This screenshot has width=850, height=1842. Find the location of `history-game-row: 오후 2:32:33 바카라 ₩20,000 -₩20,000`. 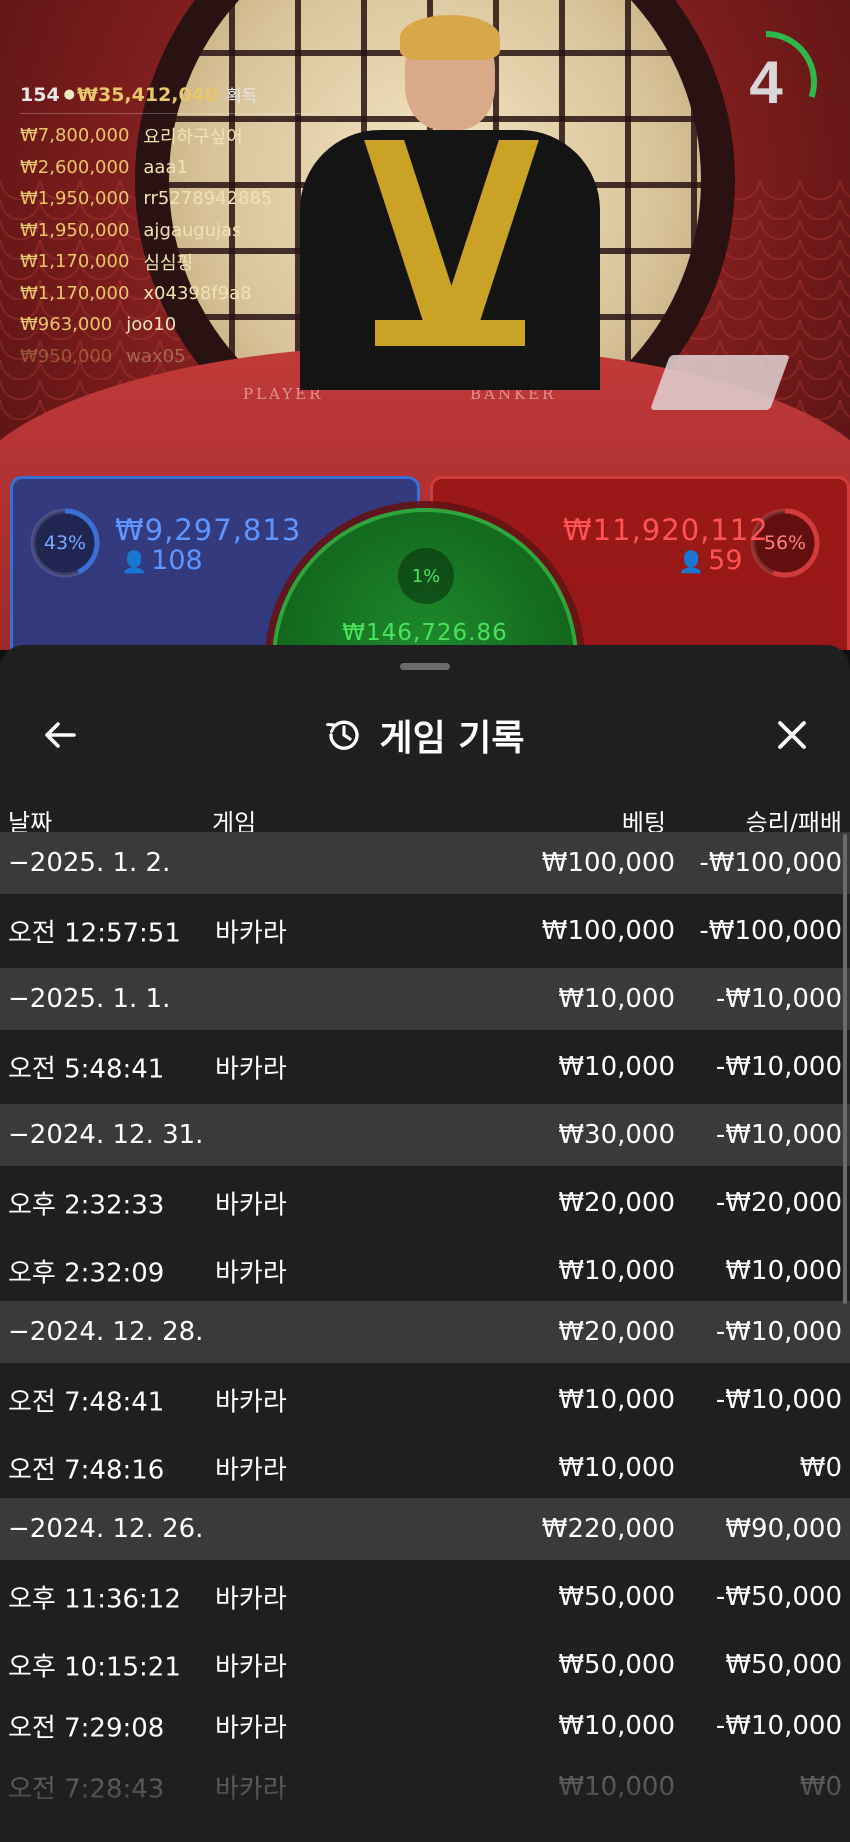

history-game-row: 오후 2:32:33 바카라 ₩20,000 -₩20,000 is located at coordinates (425, 1203).